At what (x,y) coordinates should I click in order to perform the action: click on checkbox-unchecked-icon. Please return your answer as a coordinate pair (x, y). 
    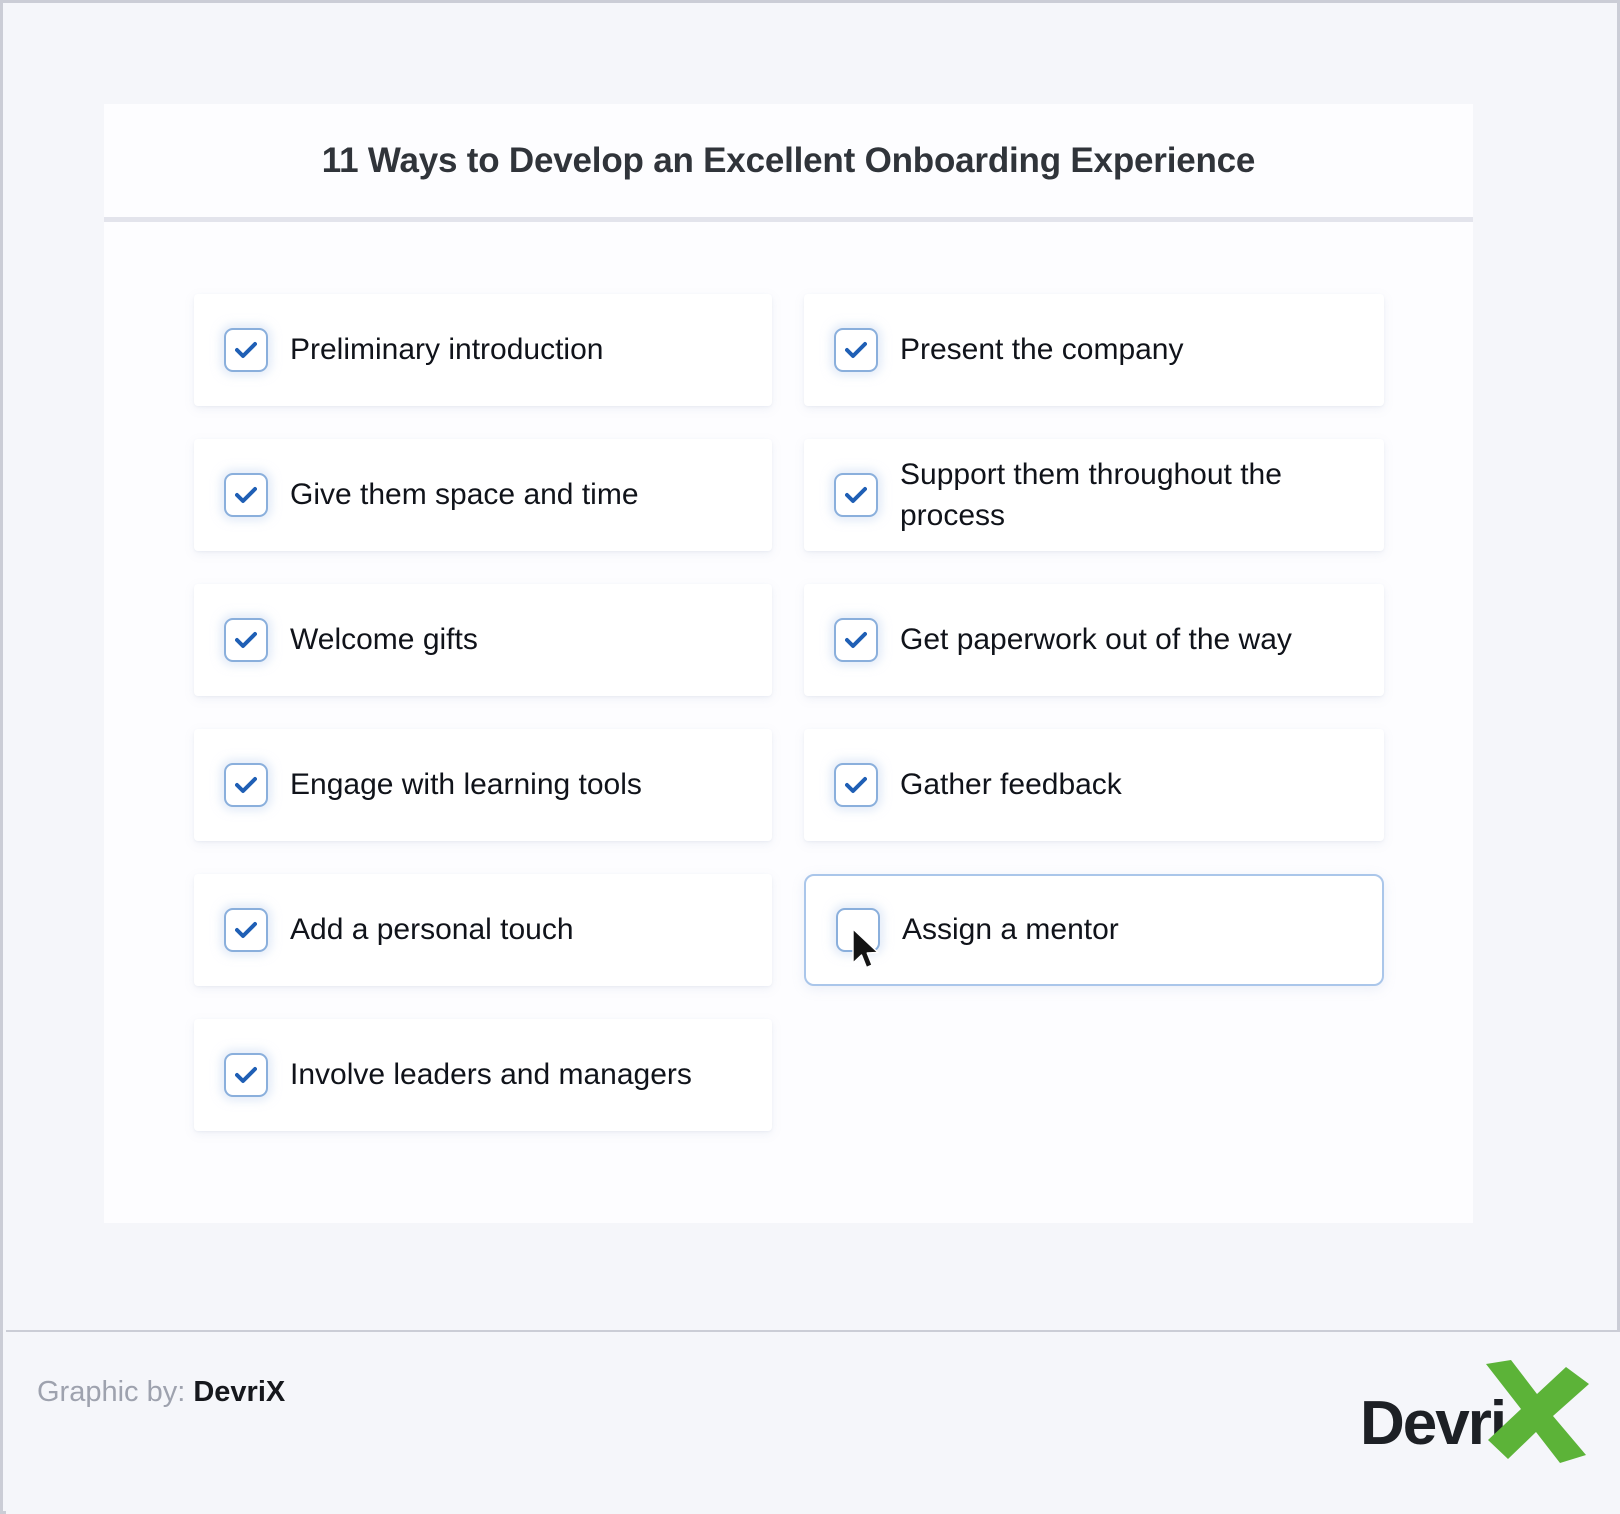
    Looking at the image, I should click on (858, 930).